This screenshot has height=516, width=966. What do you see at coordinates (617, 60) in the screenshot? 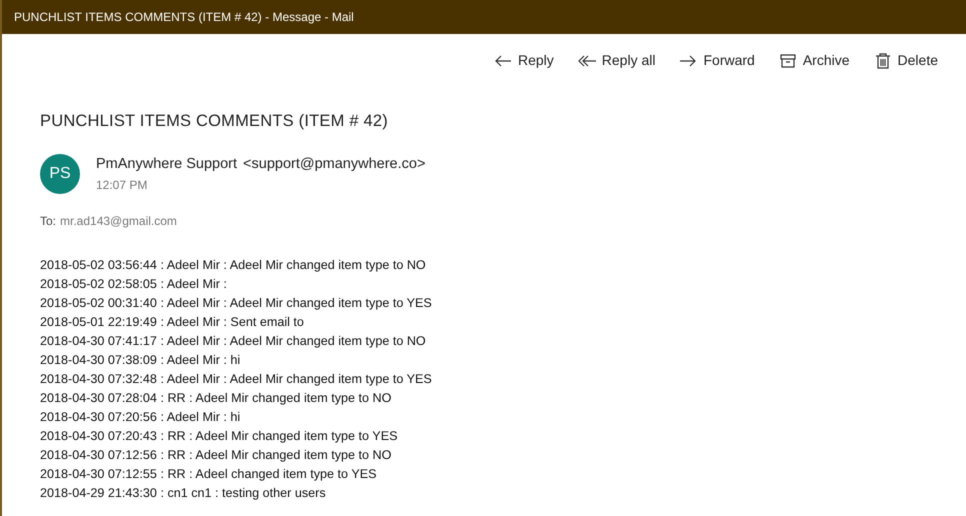
I see `reply-all-button: Reply all` at bounding box center [617, 60].